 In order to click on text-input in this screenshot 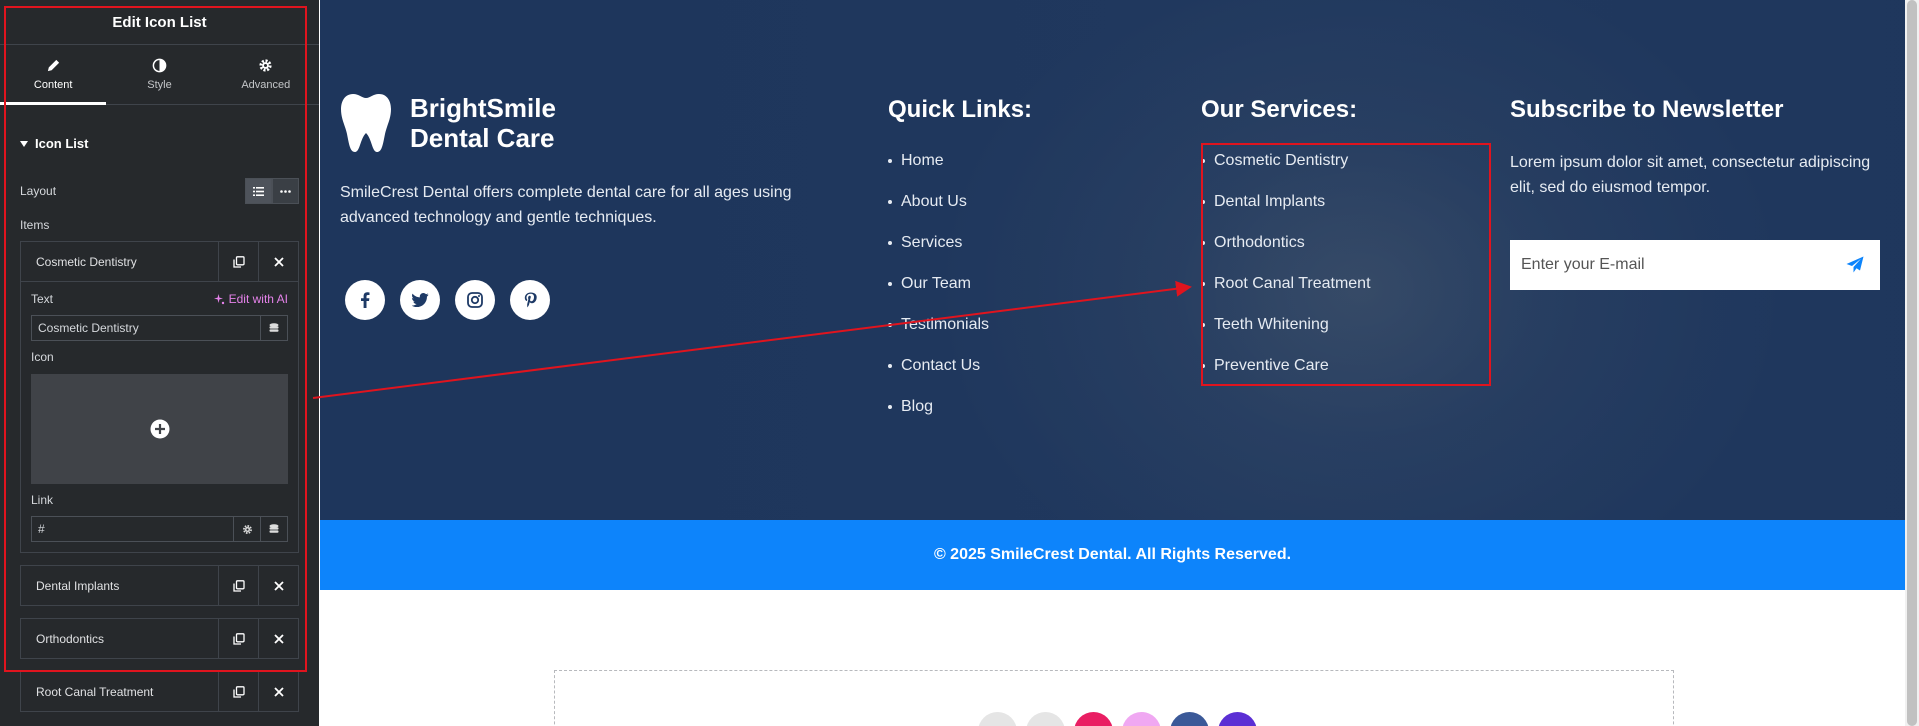, I will do `click(146, 328)`.